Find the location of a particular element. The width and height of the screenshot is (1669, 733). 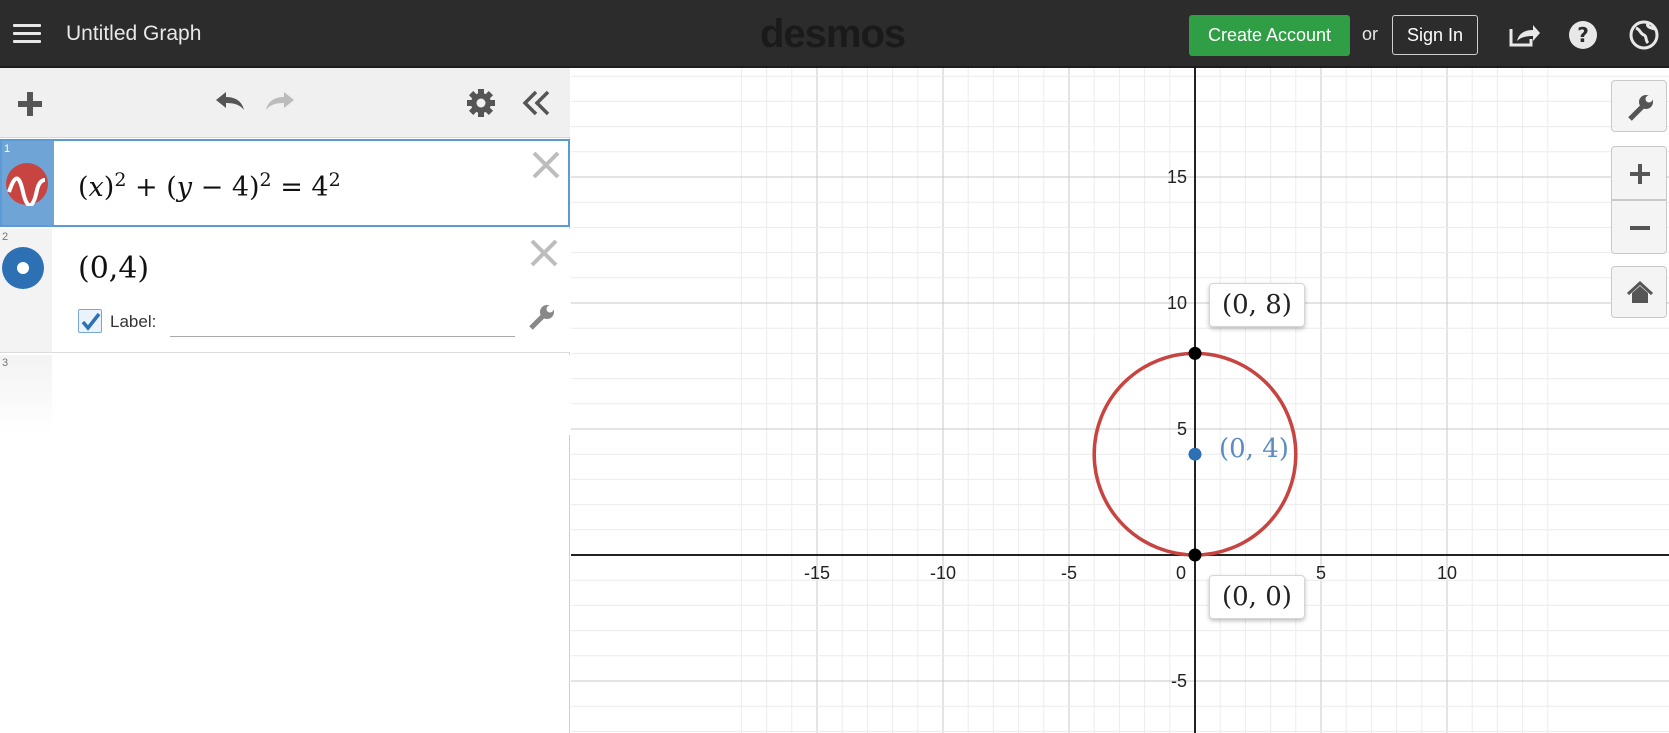

wrench-icon is located at coordinates (542, 317).